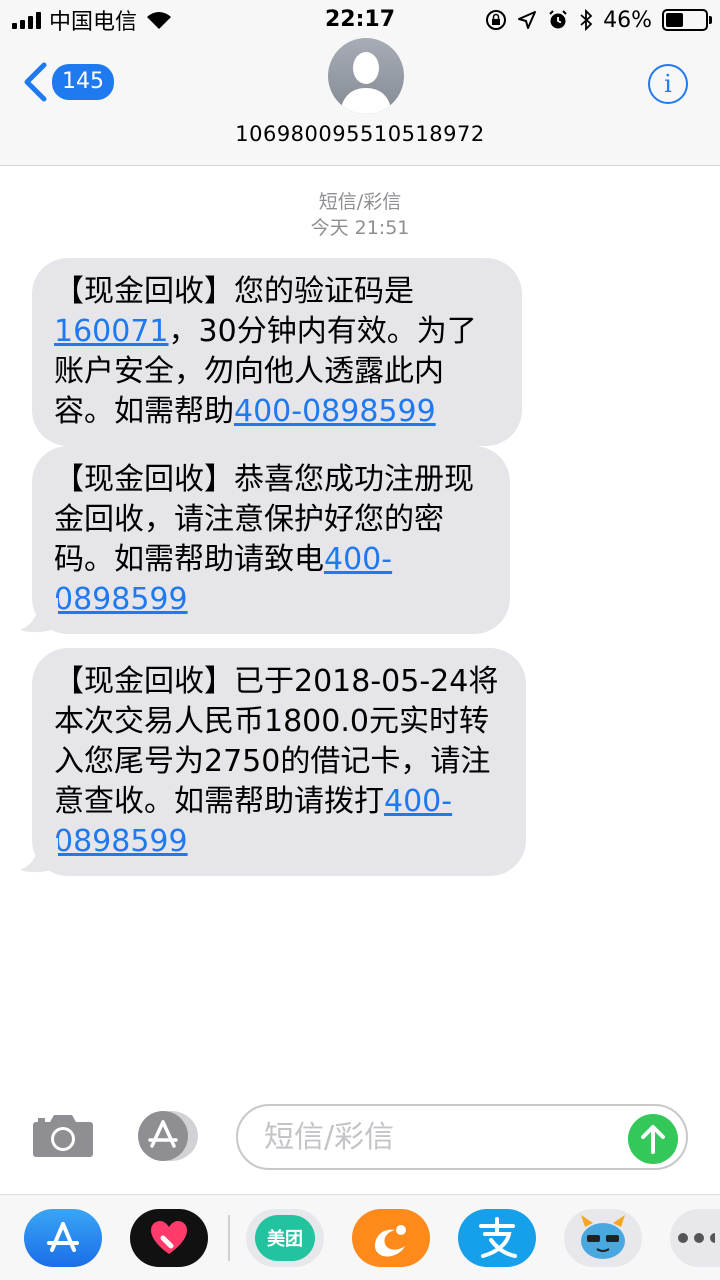 The image size is (720, 1280). I want to click on bluetooth-icon, so click(586, 20).